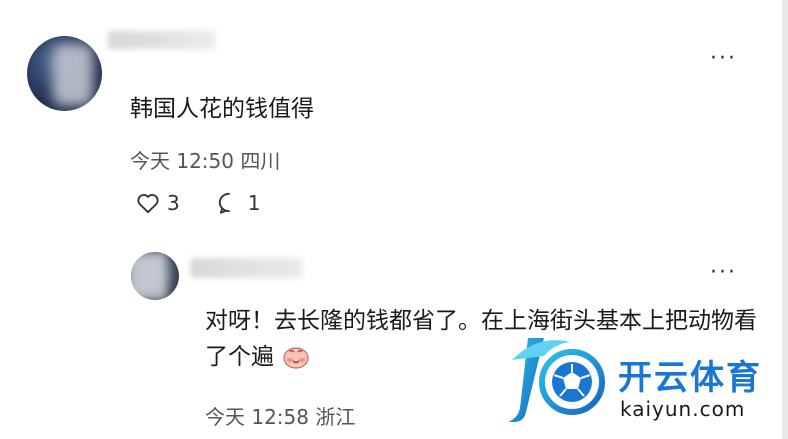  What do you see at coordinates (148, 203) in the screenshot?
I see `heart-icon` at bounding box center [148, 203].